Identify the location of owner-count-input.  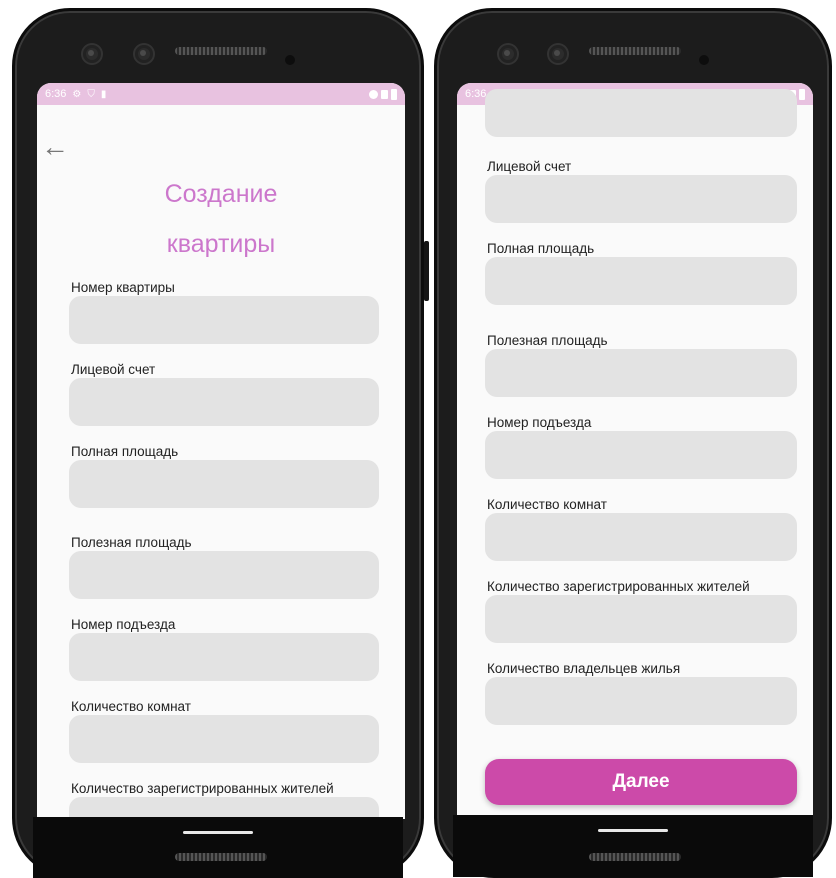
(641, 701).